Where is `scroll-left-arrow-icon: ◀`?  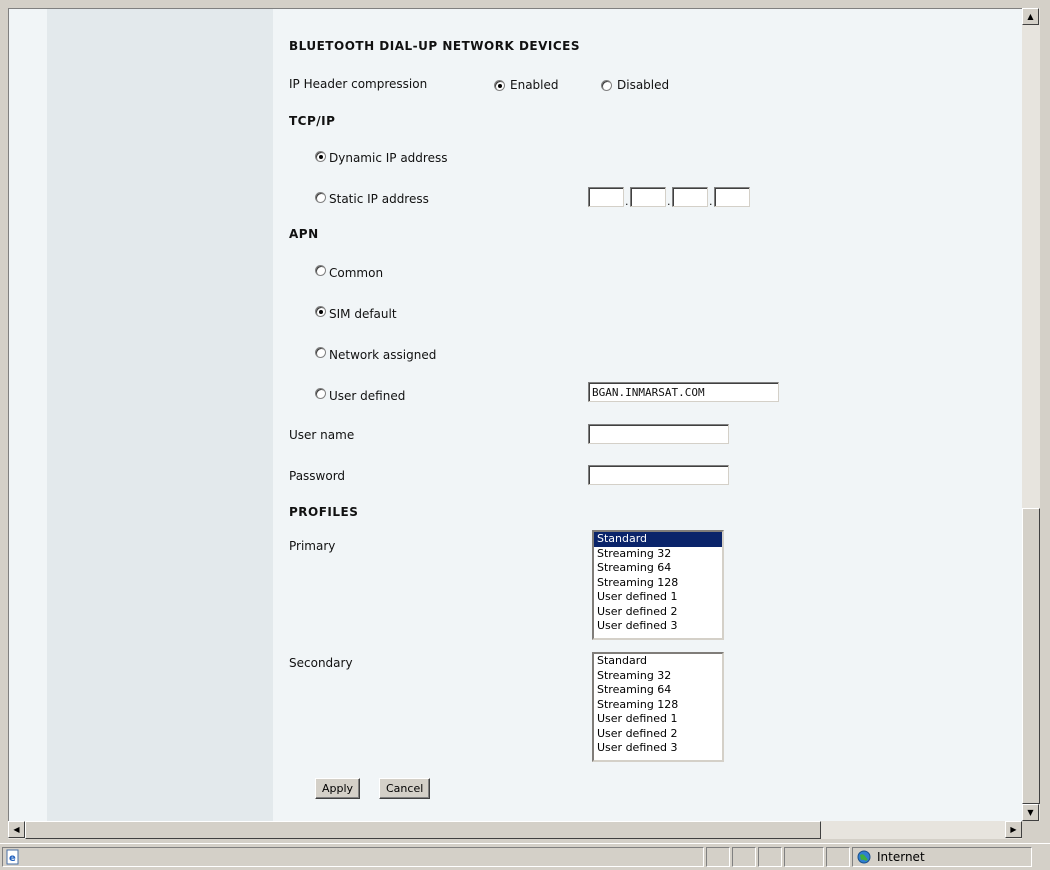
scroll-left-arrow-icon: ◀ is located at coordinates (16, 829).